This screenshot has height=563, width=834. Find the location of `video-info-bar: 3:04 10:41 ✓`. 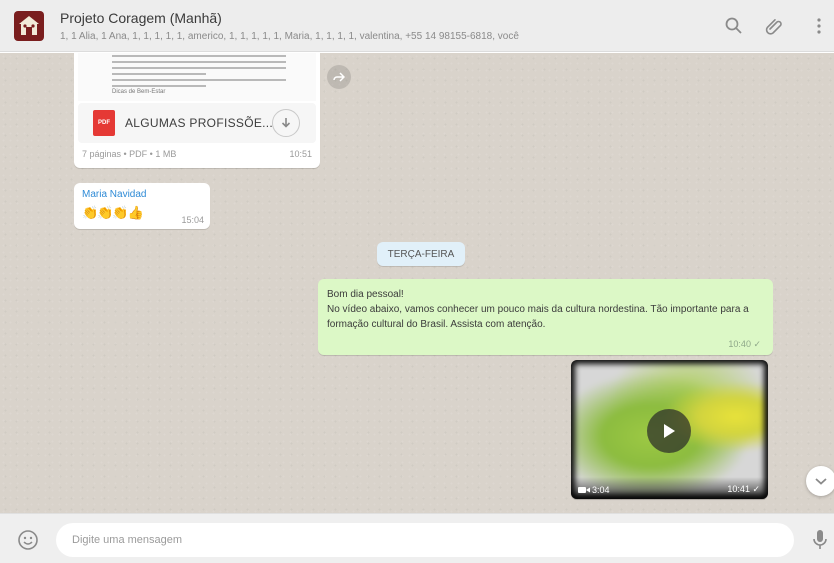

video-info-bar: 3:04 10:41 ✓ is located at coordinates (669, 488).